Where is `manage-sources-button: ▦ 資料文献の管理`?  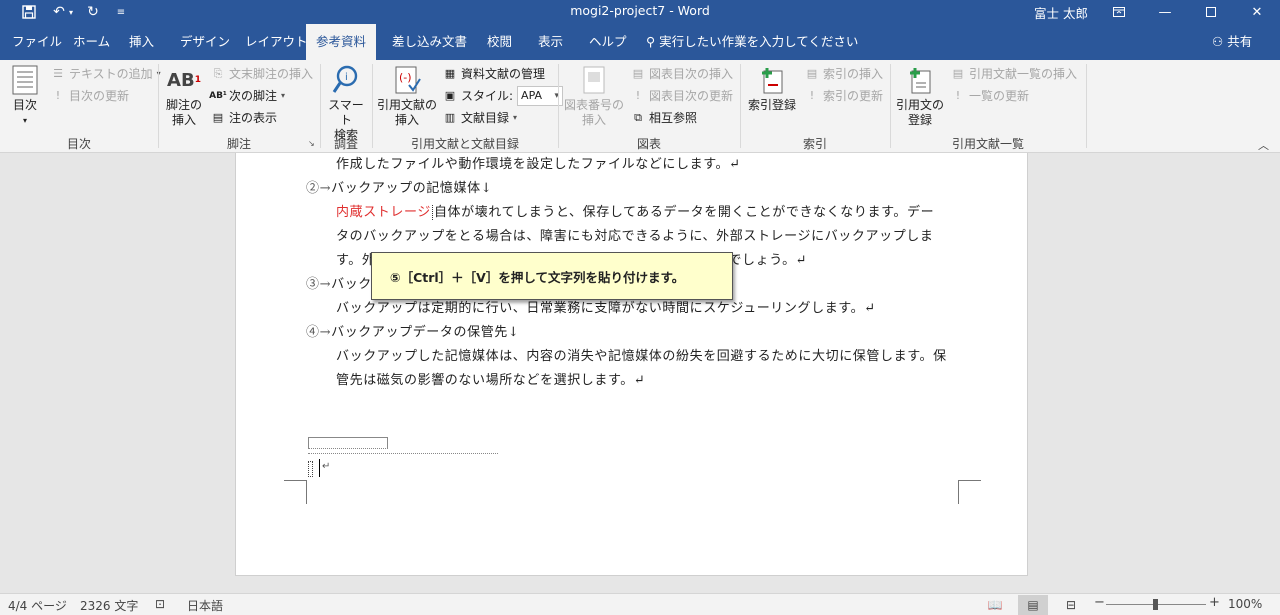 manage-sources-button: ▦ 資料文献の管理 is located at coordinates (493, 74).